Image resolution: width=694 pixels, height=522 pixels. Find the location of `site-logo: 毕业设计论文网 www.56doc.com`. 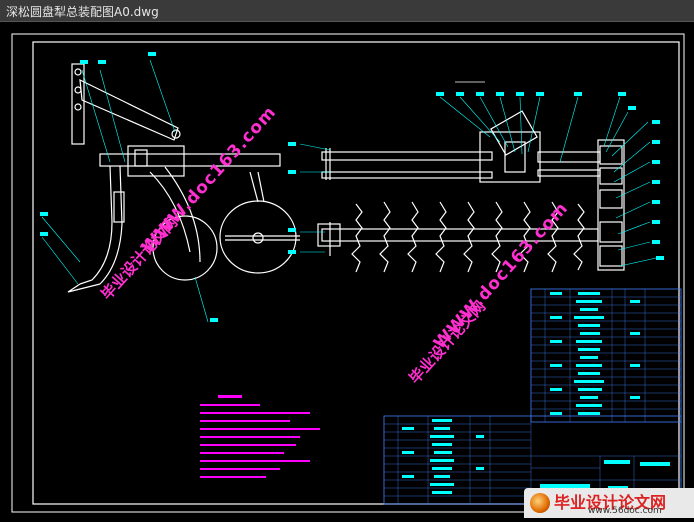

site-logo: 毕业设计论文网 www.56doc.com is located at coordinates (609, 503).